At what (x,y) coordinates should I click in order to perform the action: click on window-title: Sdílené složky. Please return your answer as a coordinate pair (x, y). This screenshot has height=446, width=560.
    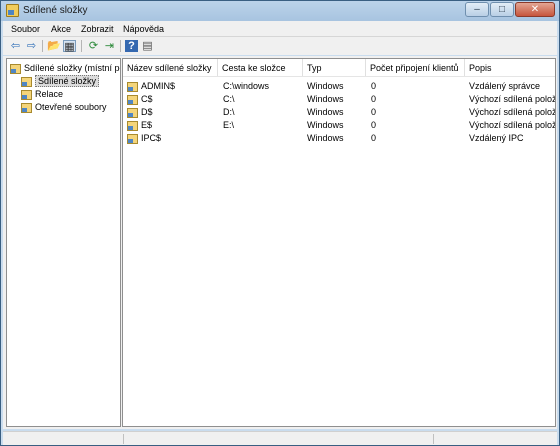
    Looking at the image, I should click on (55, 10).